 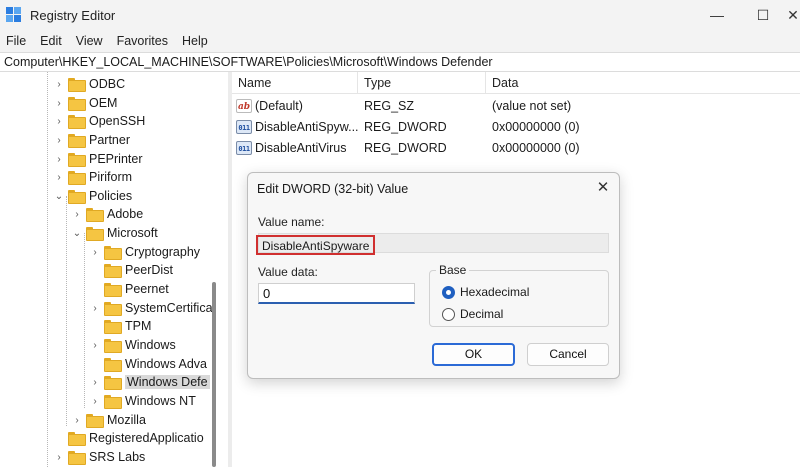 What do you see at coordinates (93, 177) in the screenshot?
I see `tree-item-piriform: › Piriform` at bounding box center [93, 177].